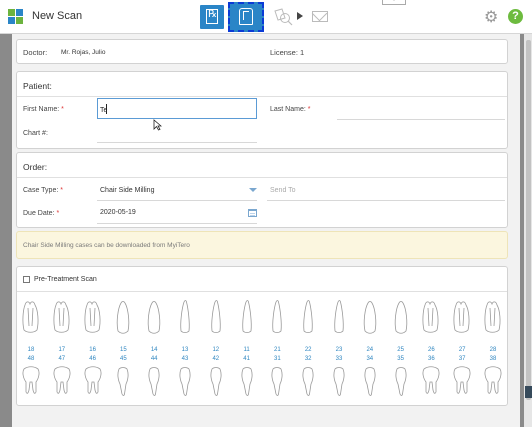  Describe the element at coordinates (92, 350) in the screenshot. I see `tooth-number-16: 16` at that location.